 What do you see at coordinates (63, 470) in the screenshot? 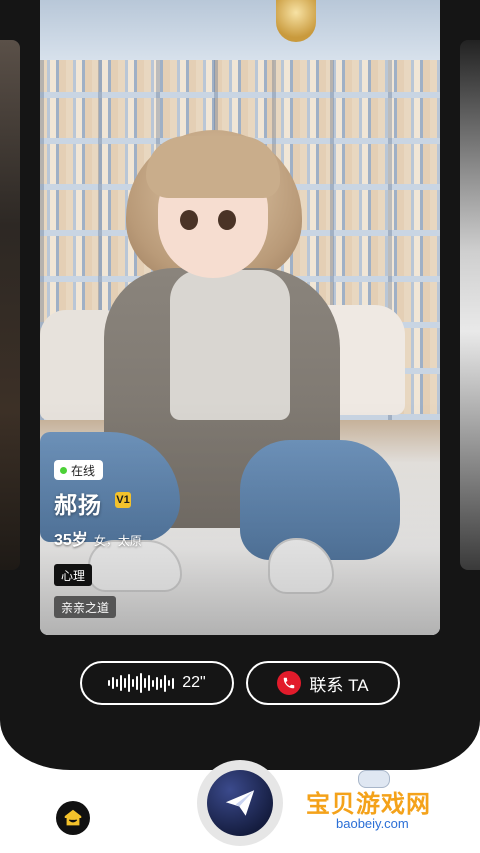
I see `online-dot-icon` at bounding box center [63, 470].